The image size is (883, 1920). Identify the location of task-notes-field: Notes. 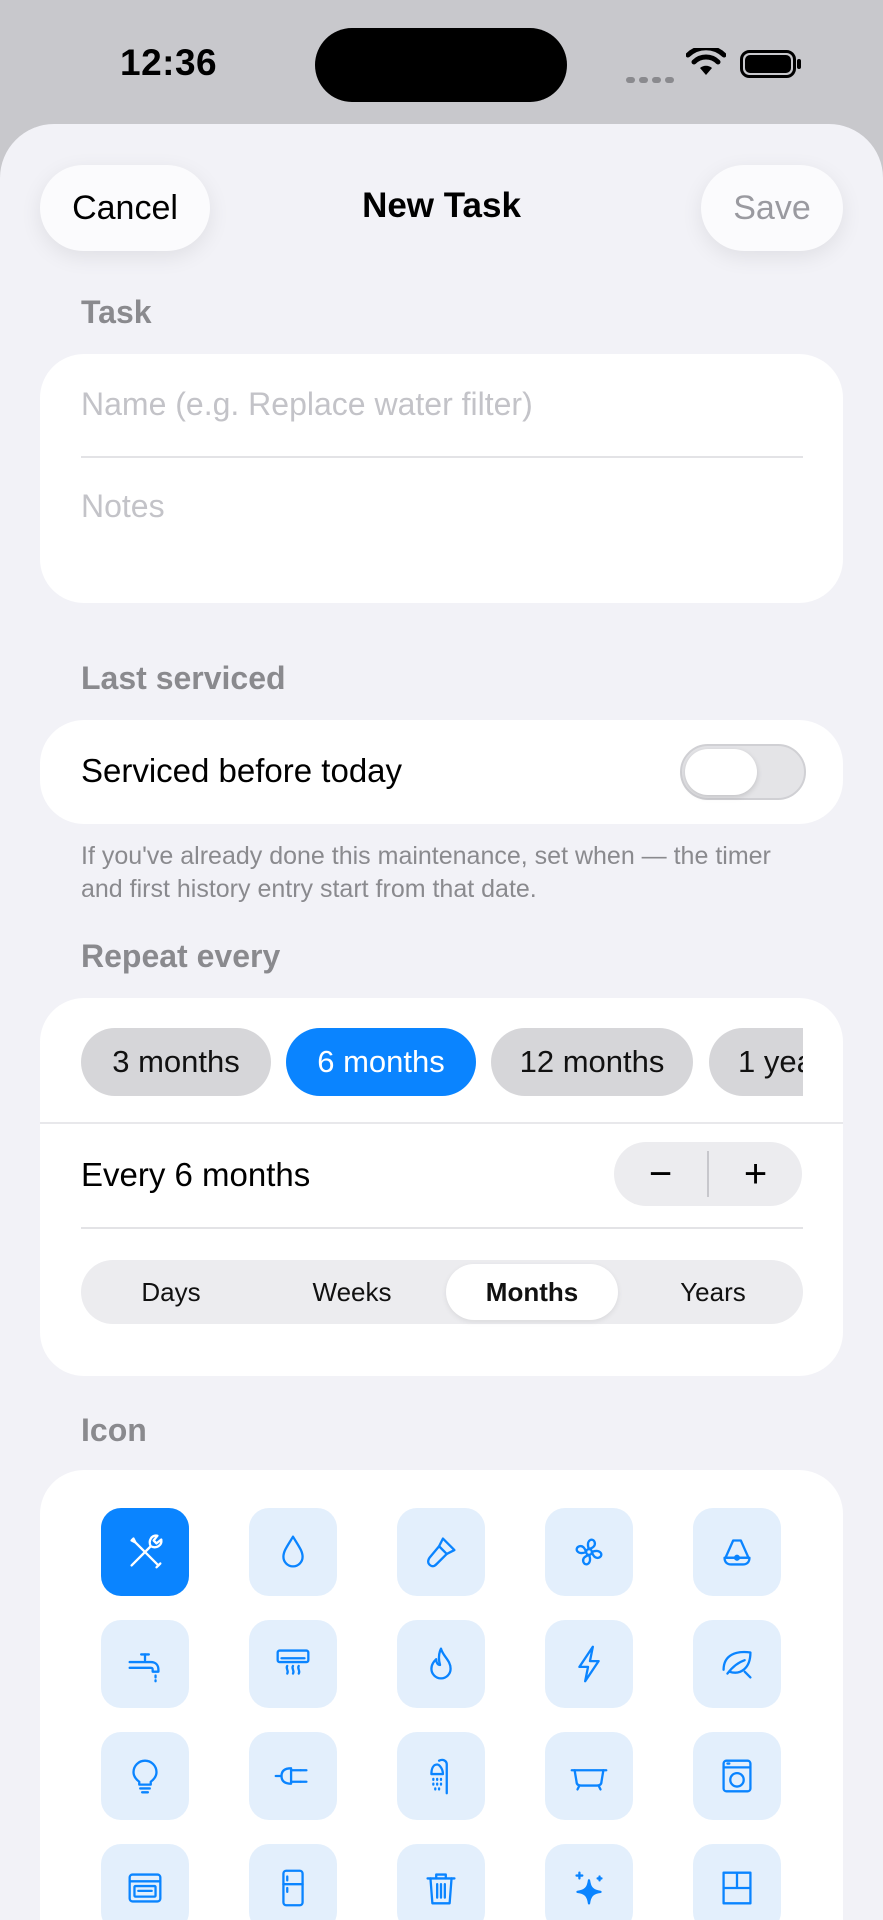
(123, 506).